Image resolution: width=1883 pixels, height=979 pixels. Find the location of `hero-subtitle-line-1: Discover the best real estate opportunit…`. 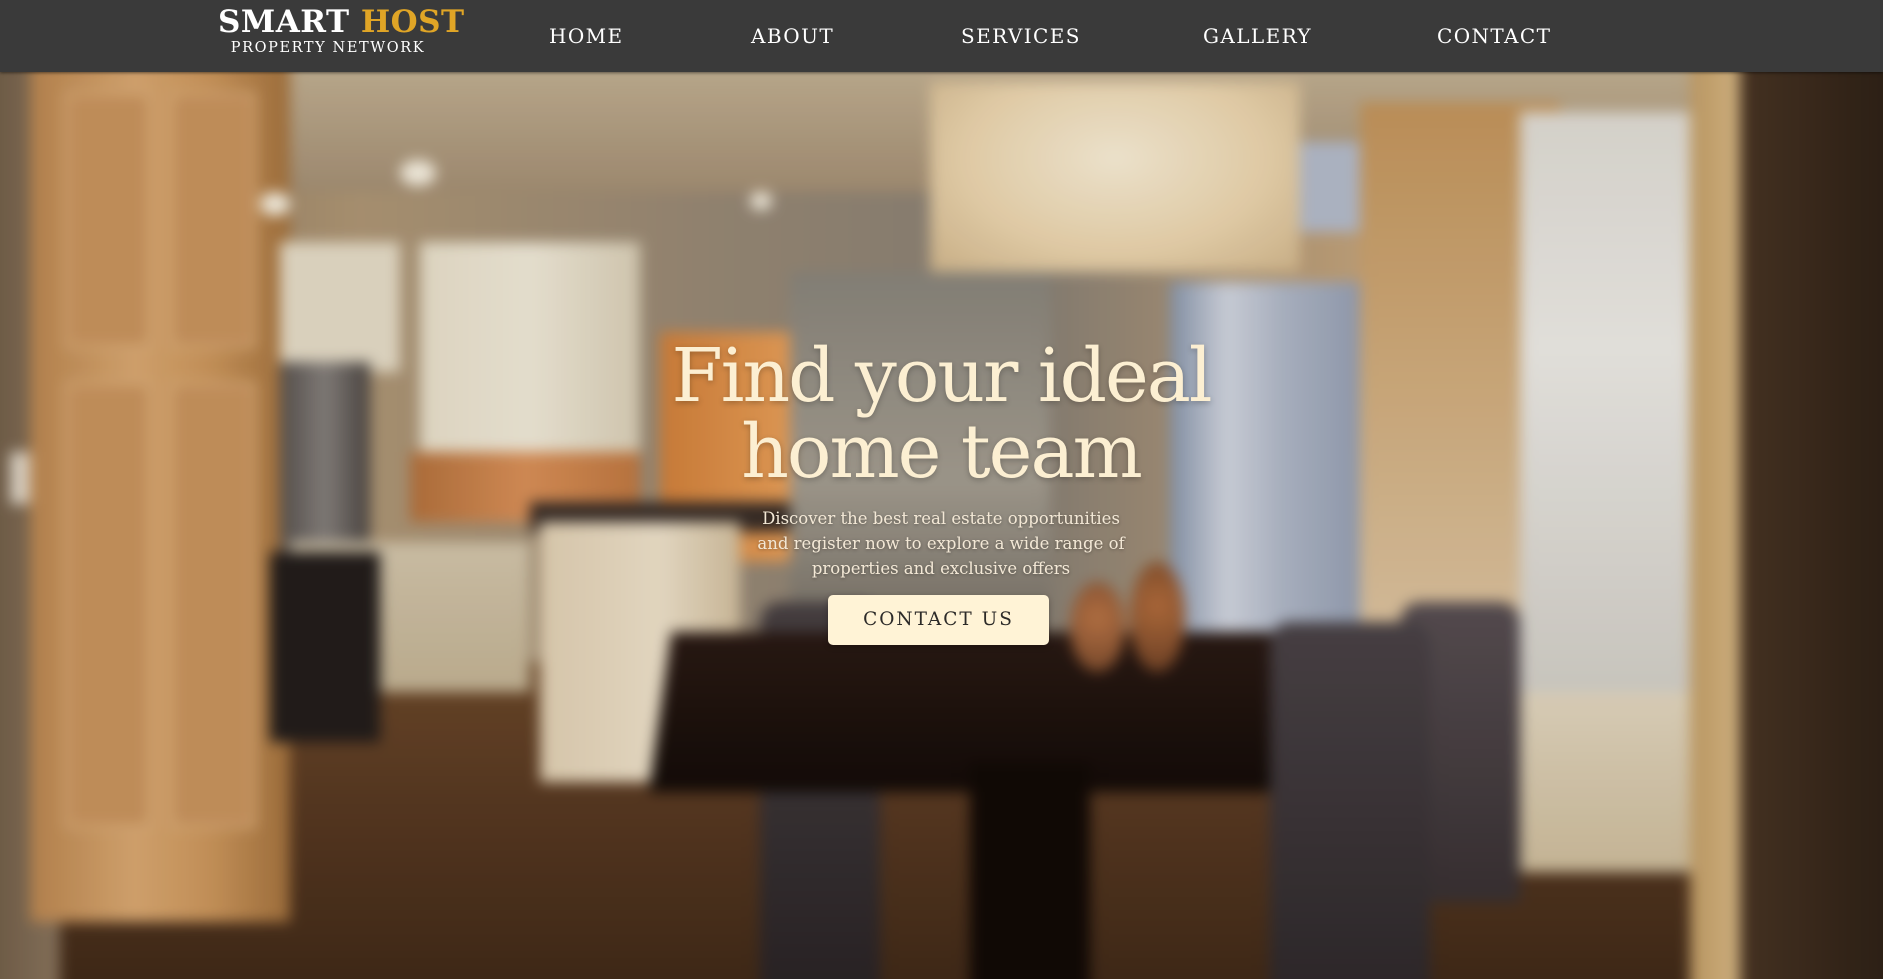

hero-subtitle-line-1: Discover the best real estate opportunit… is located at coordinates (941, 518).